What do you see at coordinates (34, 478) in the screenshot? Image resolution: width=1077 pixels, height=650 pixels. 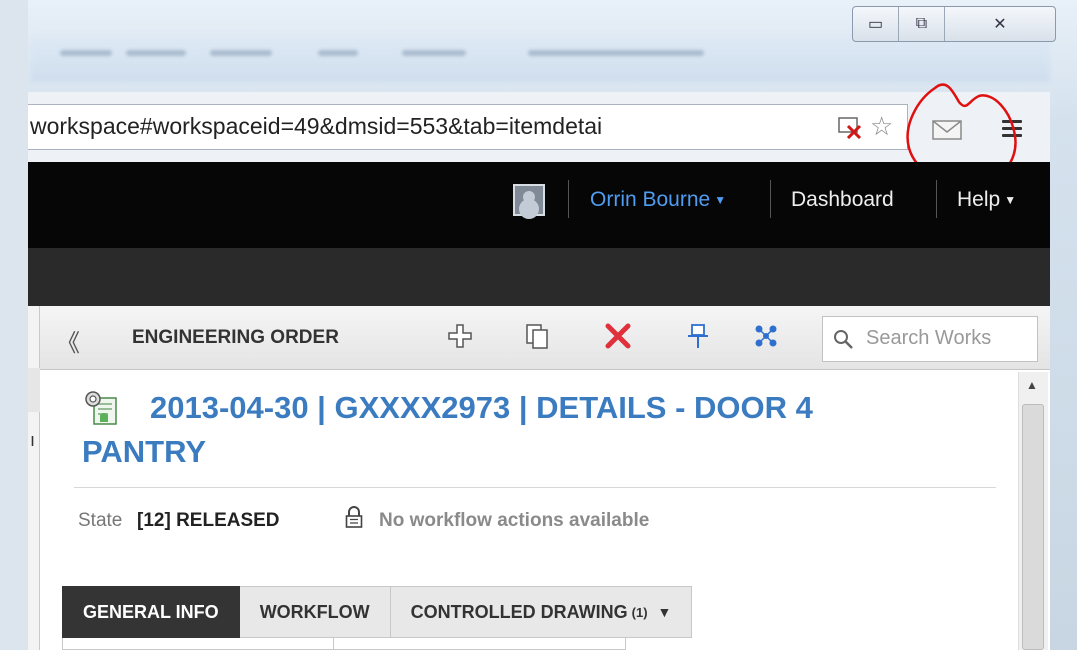 I see `left-pane-edge` at bounding box center [34, 478].